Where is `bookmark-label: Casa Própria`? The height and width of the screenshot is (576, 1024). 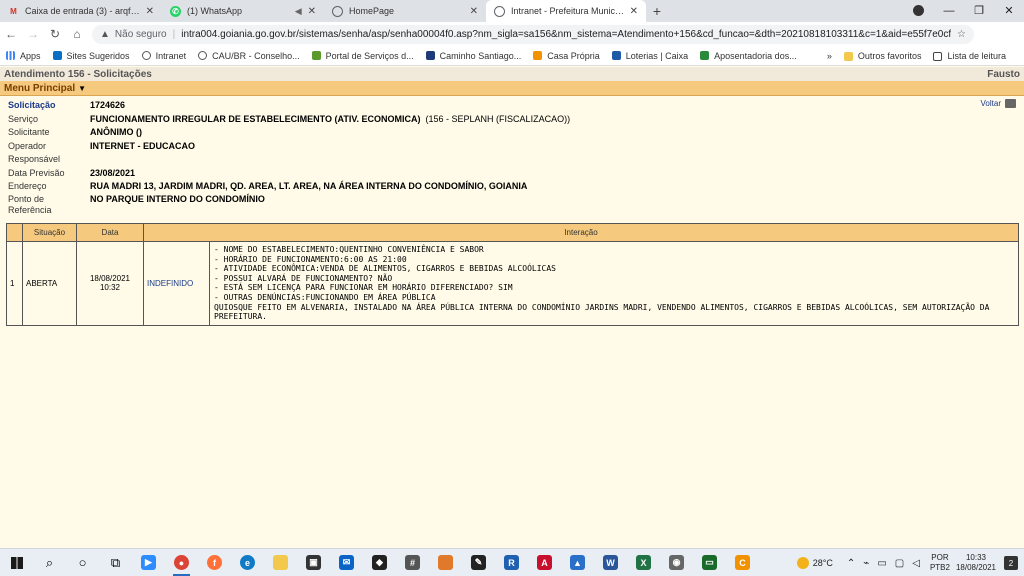 bookmark-label: Casa Própria is located at coordinates (573, 55).